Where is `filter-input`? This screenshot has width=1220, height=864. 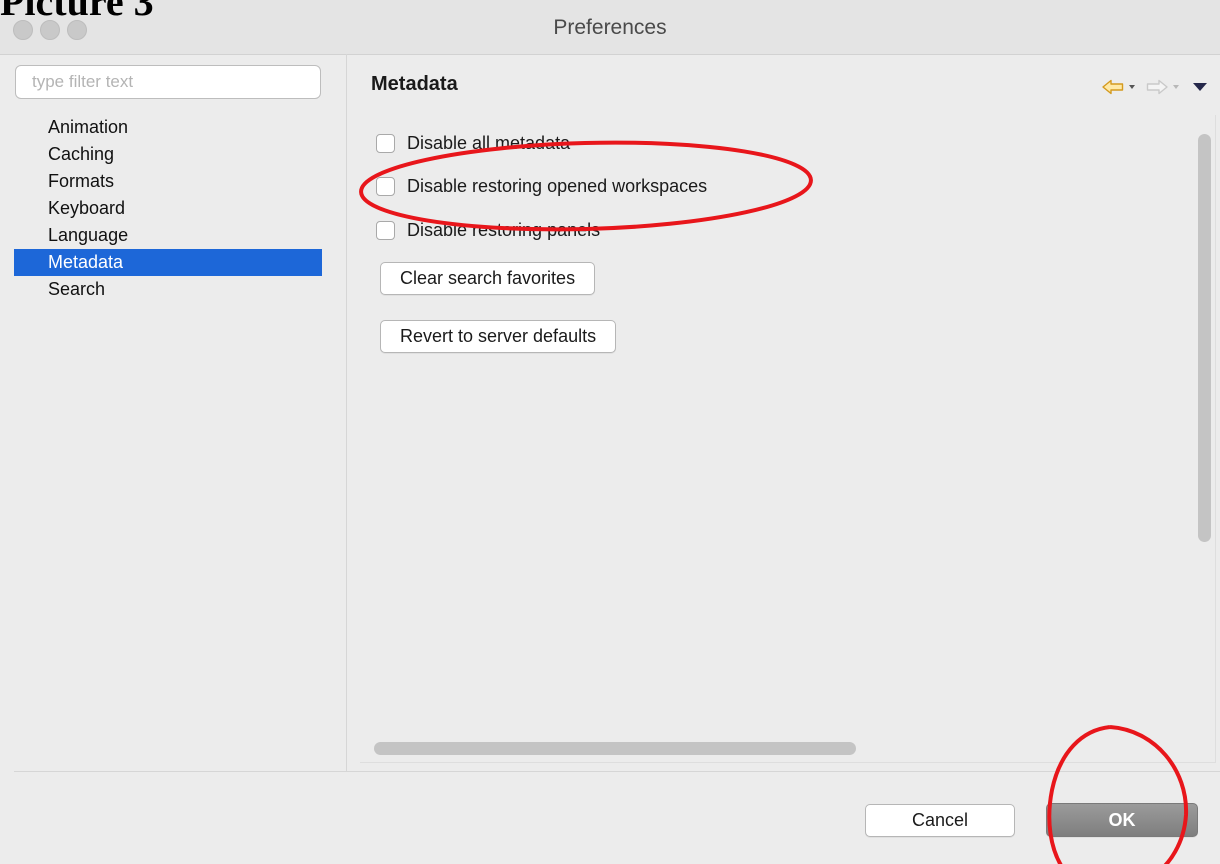 filter-input is located at coordinates (168, 82).